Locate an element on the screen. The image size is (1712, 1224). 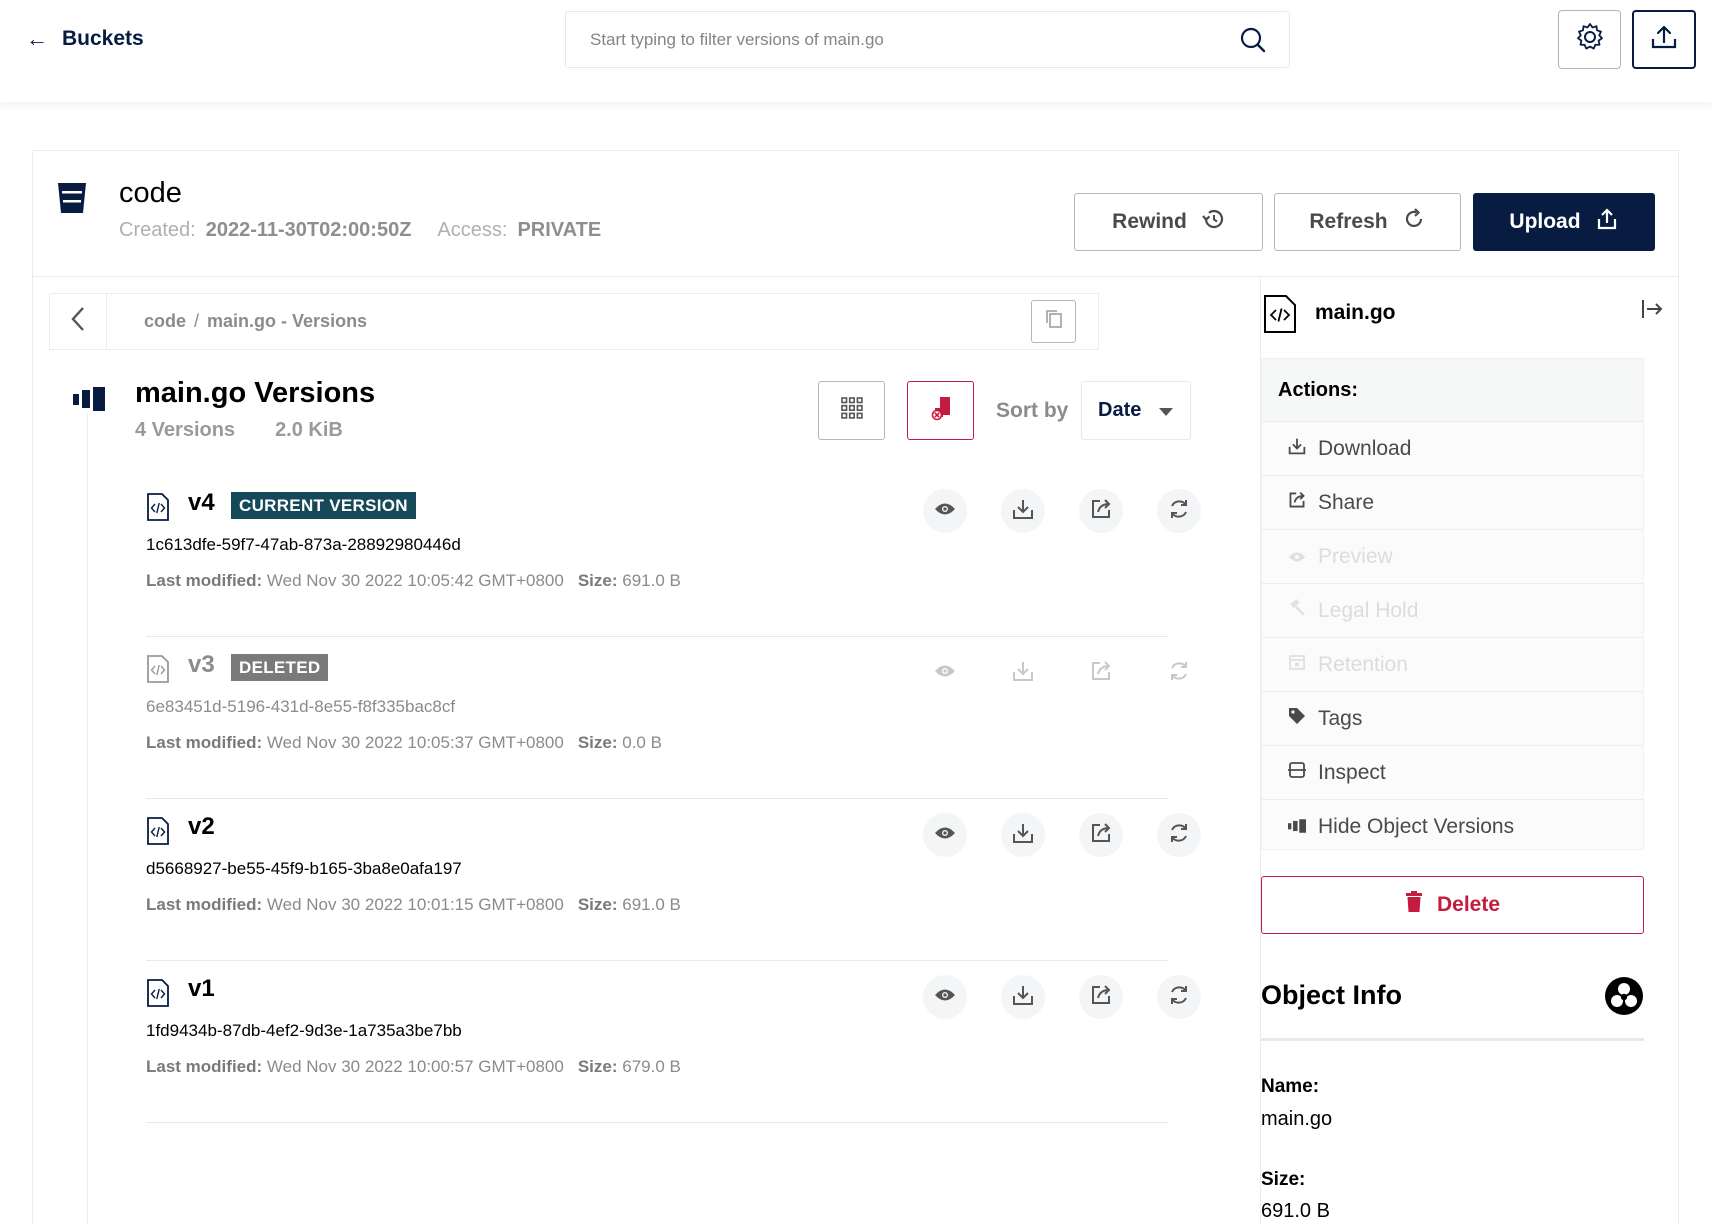
collapse-panel-icon is located at coordinates (1652, 311).